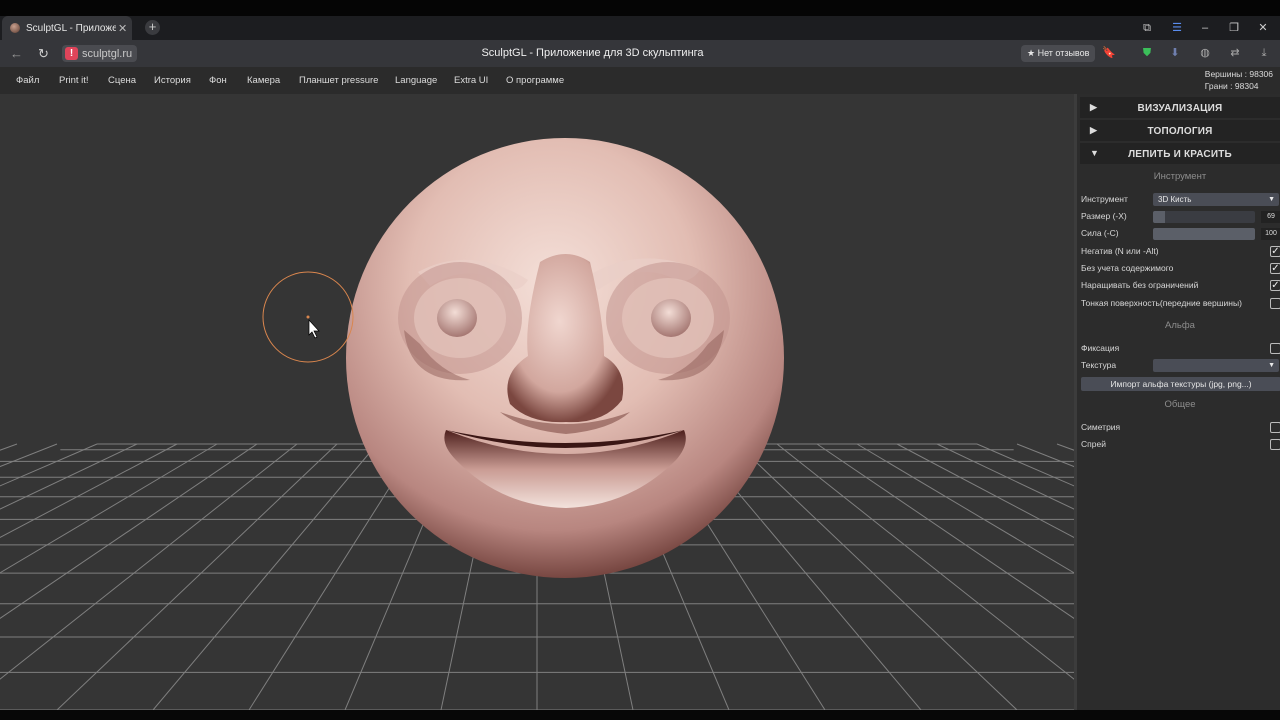 This screenshot has width=1280, height=720. Describe the element at coordinates (1101, 427) in the screenshot. I see `symmetry-label: Симетрия` at that location.